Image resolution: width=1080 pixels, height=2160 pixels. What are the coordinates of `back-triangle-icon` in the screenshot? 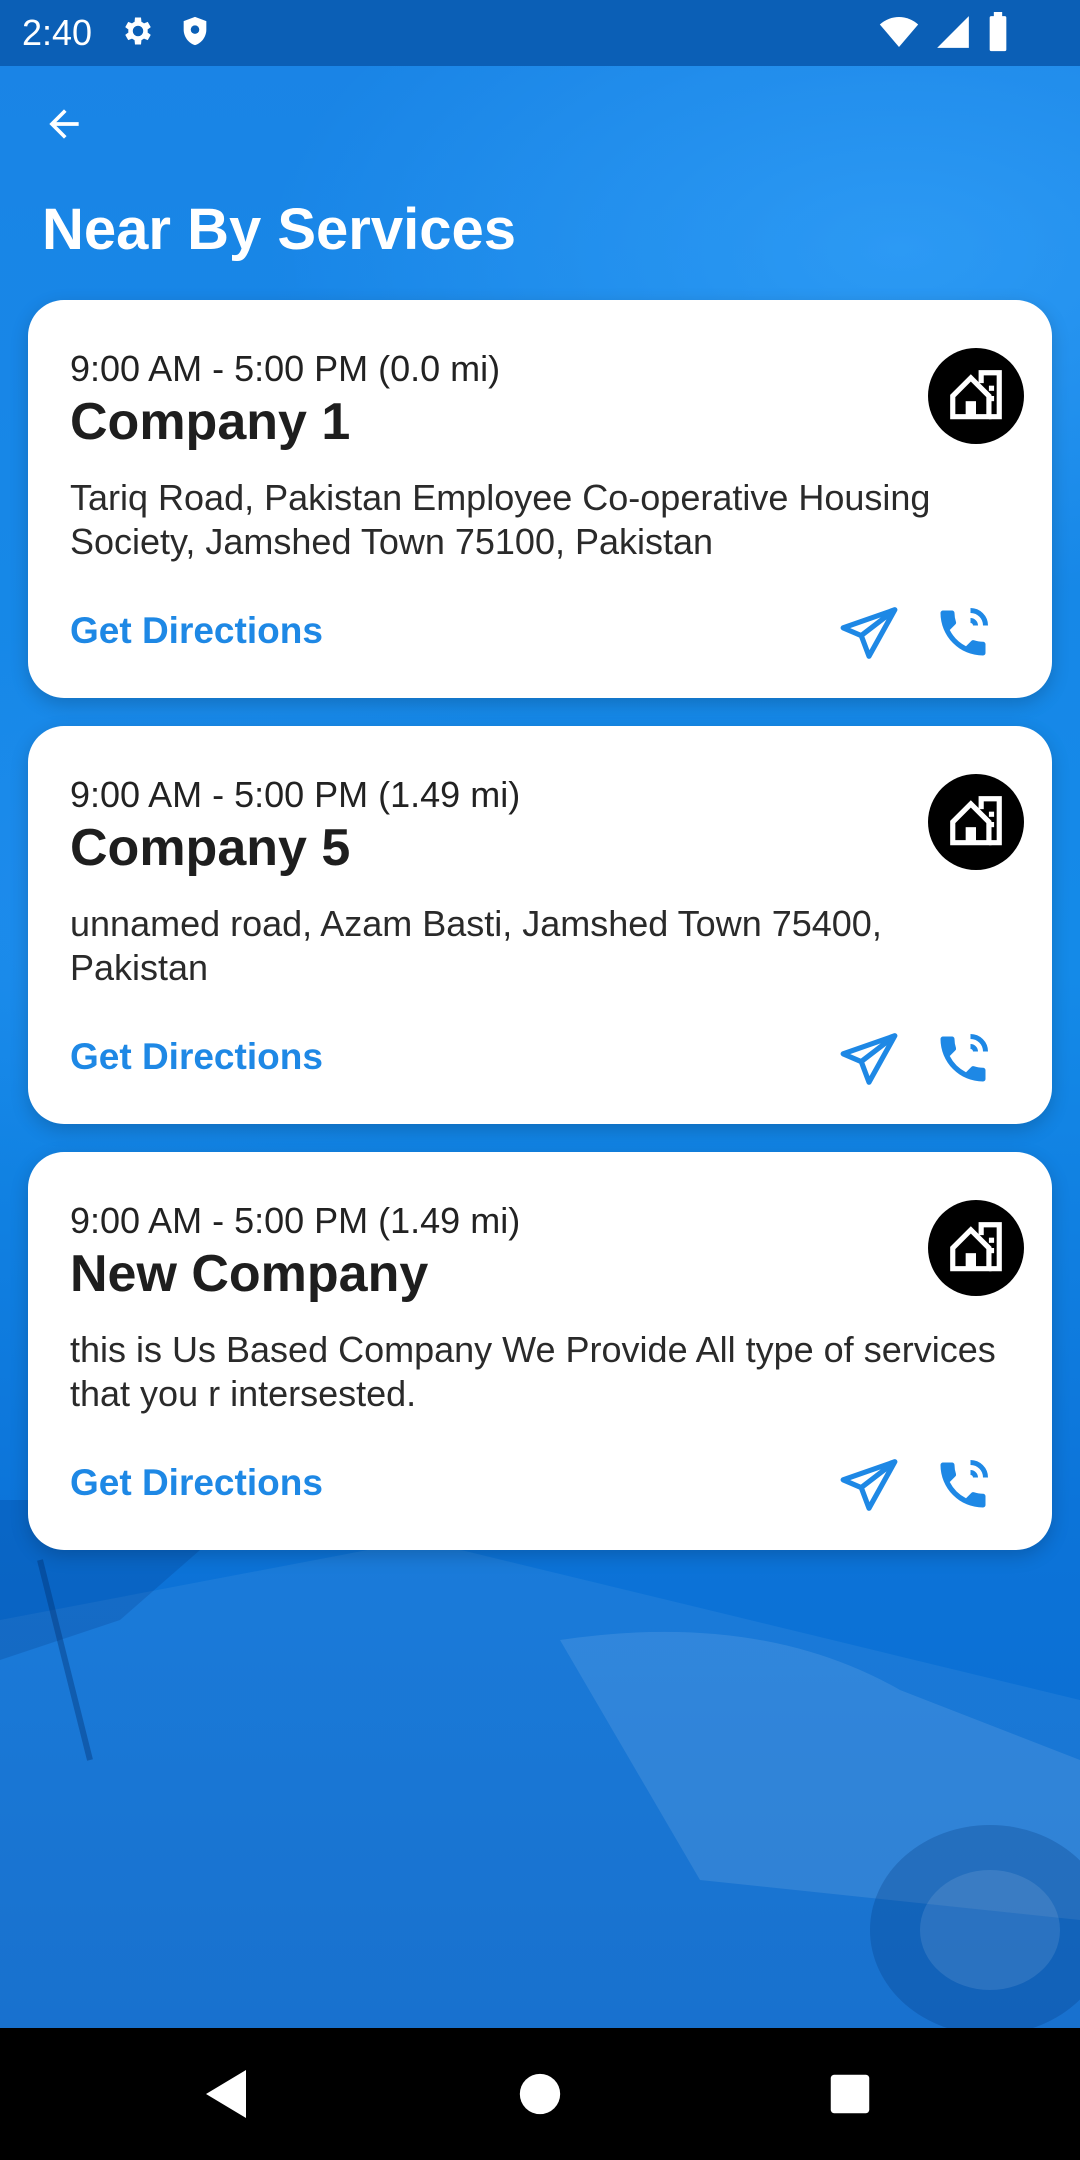 It's located at (226, 2094).